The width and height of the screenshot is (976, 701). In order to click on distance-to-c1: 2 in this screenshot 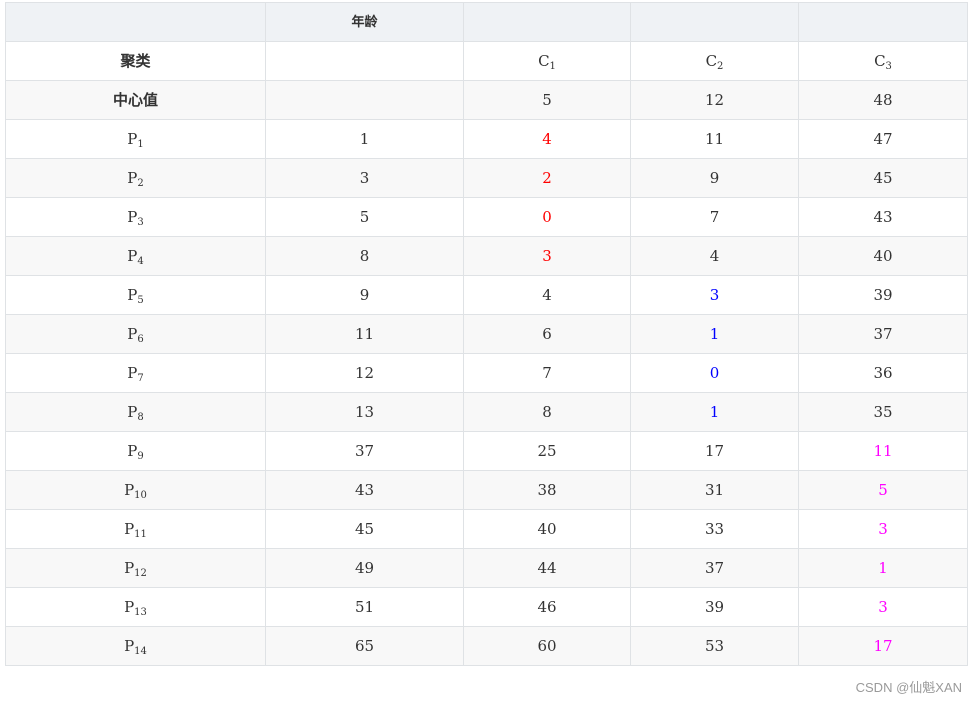, I will do `click(547, 178)`.